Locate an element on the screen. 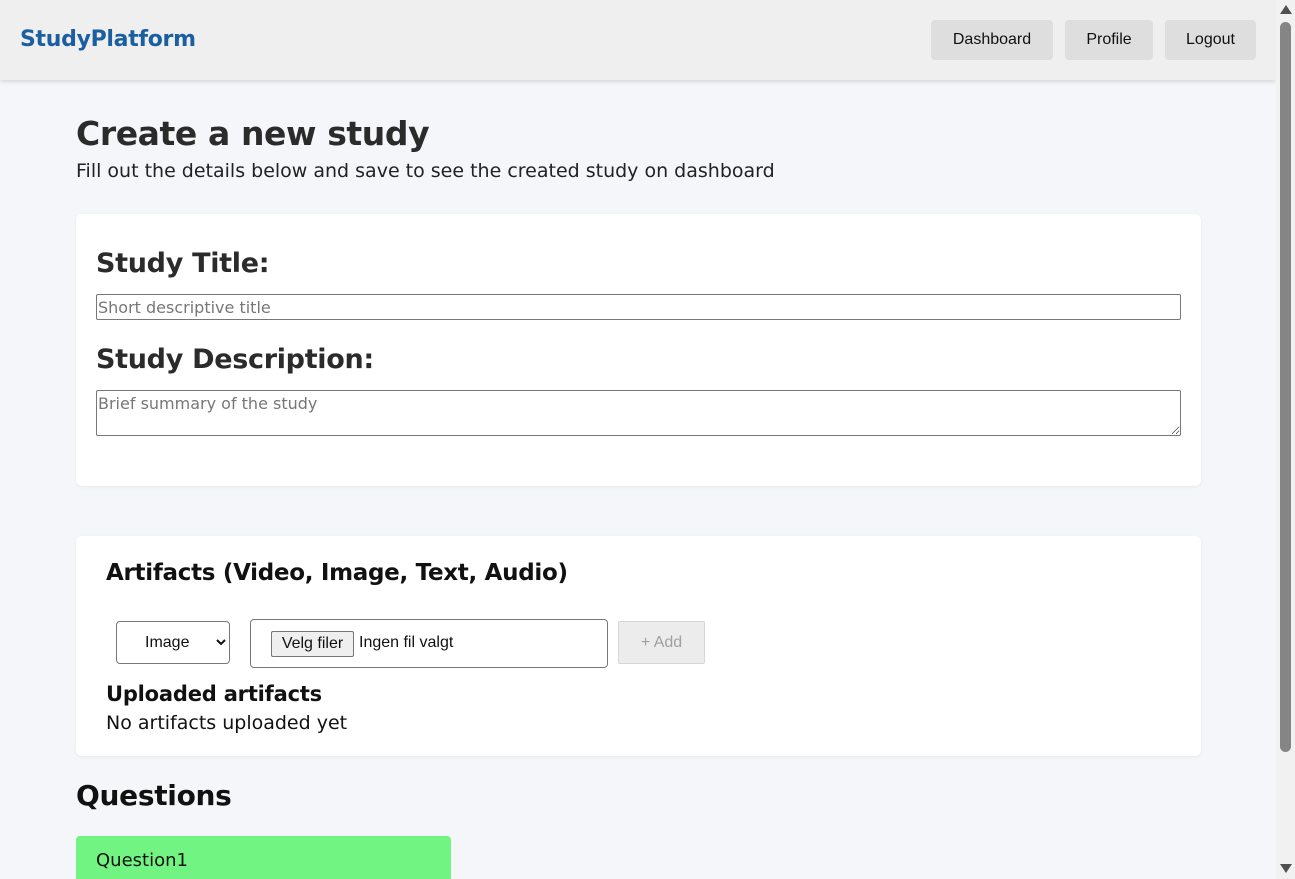  uploaded-artifacts-empty: No artifacts uploaded yet is located at coordinates (227, 723).